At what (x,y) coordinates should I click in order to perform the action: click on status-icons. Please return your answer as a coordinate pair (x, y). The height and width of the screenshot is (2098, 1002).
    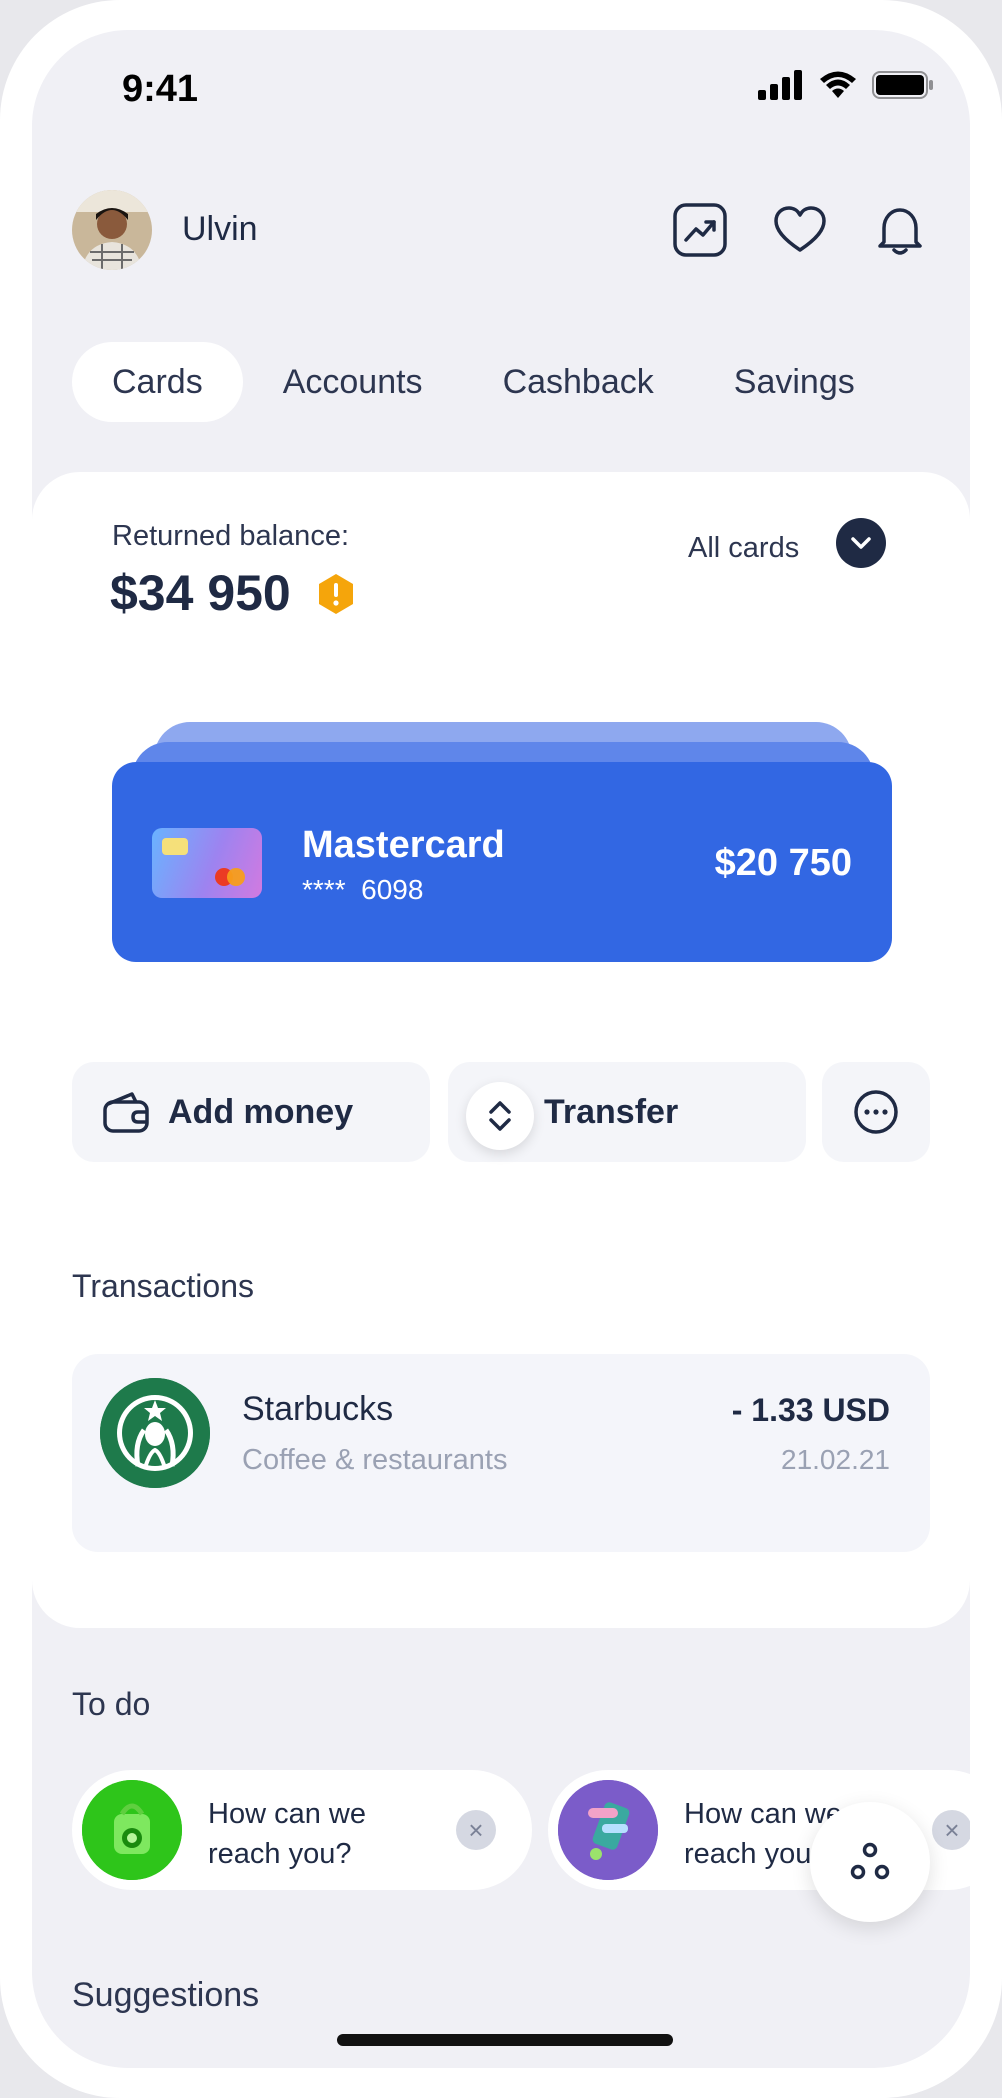
    Looking at the image, I should click on (846, 85).